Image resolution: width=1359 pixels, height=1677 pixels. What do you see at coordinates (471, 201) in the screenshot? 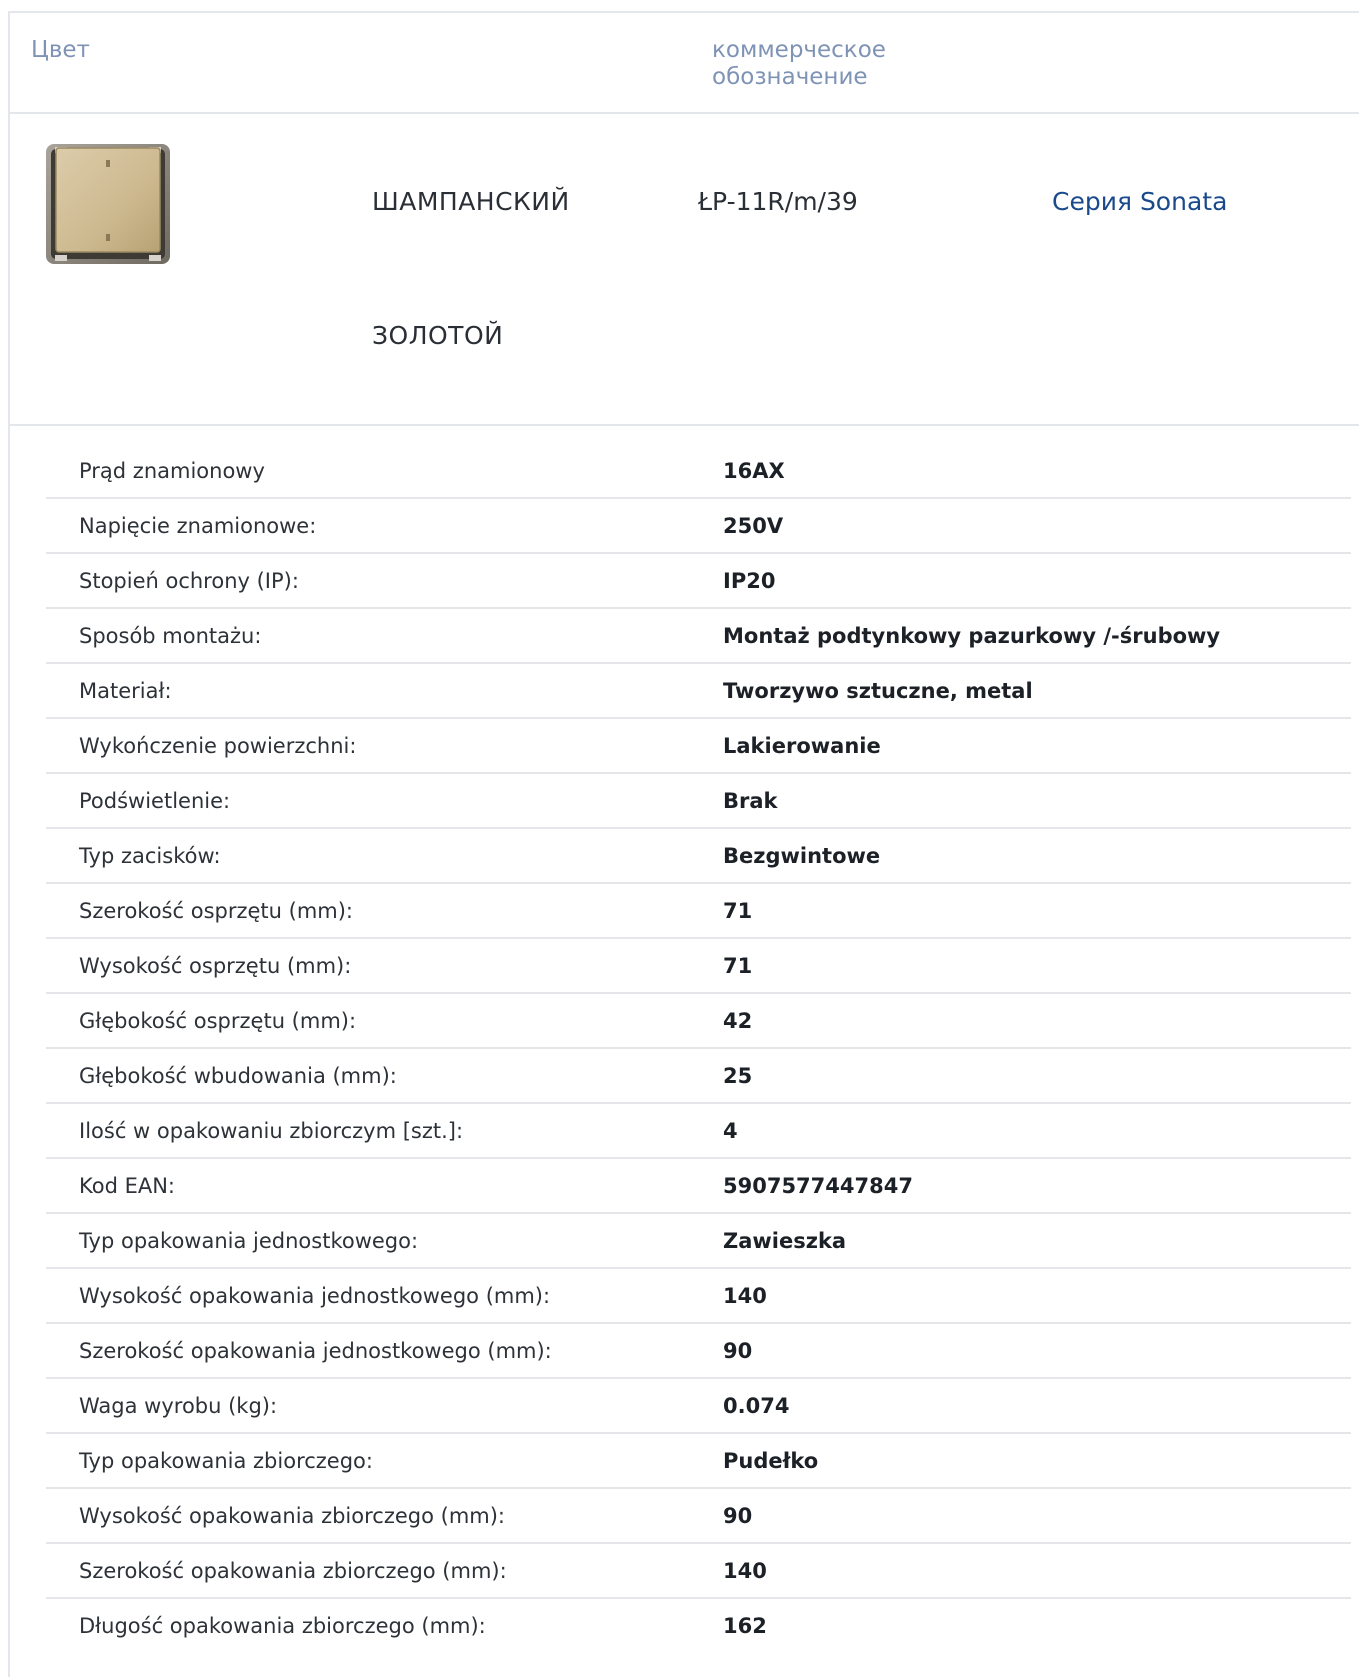
I see `color-name-champagne: ШАМПАНСКИЙ` at bounding box center [471, 201].